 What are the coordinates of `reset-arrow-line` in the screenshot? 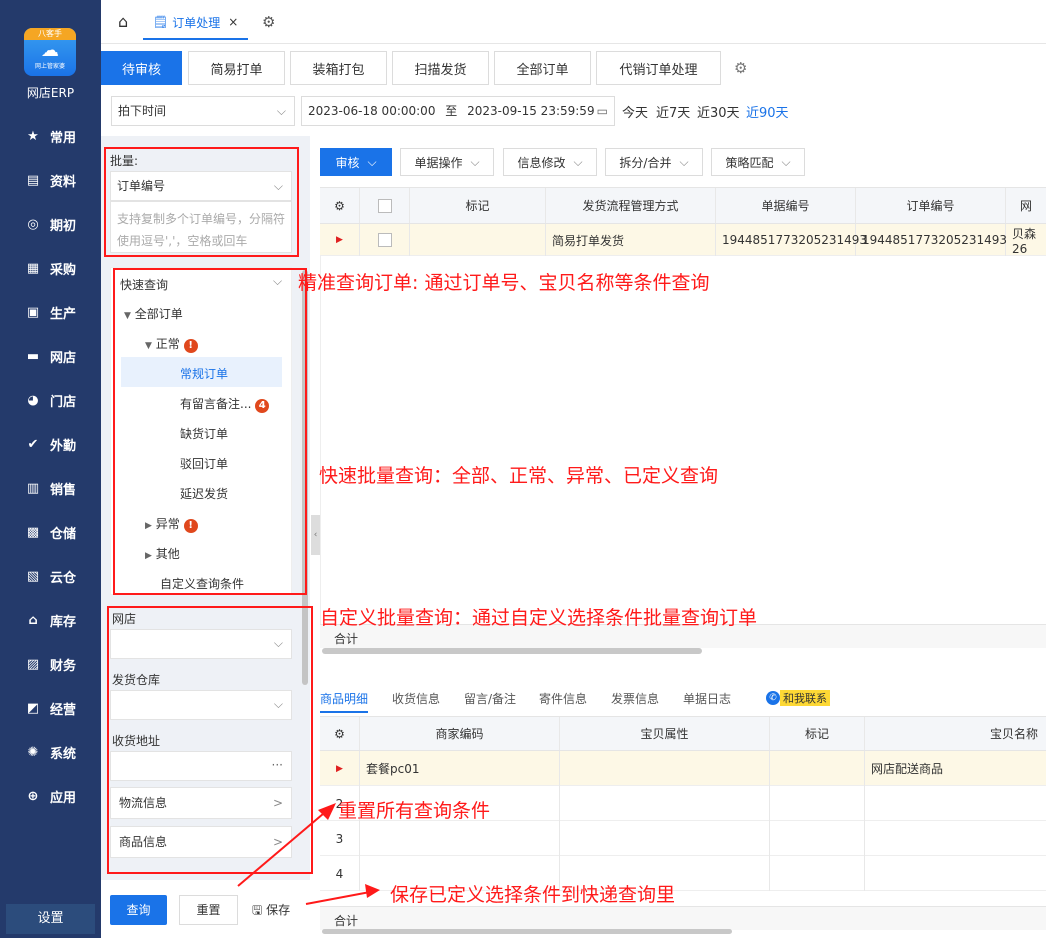 It's located at (284, 847).